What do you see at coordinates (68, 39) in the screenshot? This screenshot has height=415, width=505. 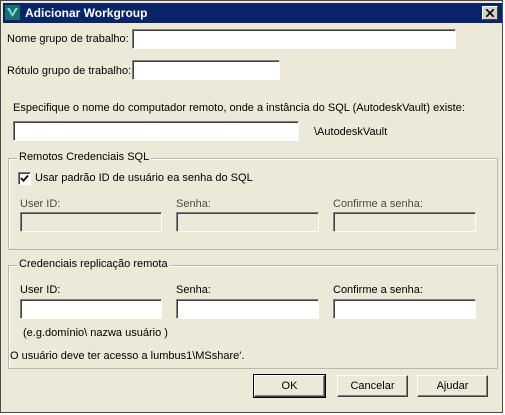 I see `workgroup-name-label: Nome grupo de trabalho:` at bounding box center [68, 39].